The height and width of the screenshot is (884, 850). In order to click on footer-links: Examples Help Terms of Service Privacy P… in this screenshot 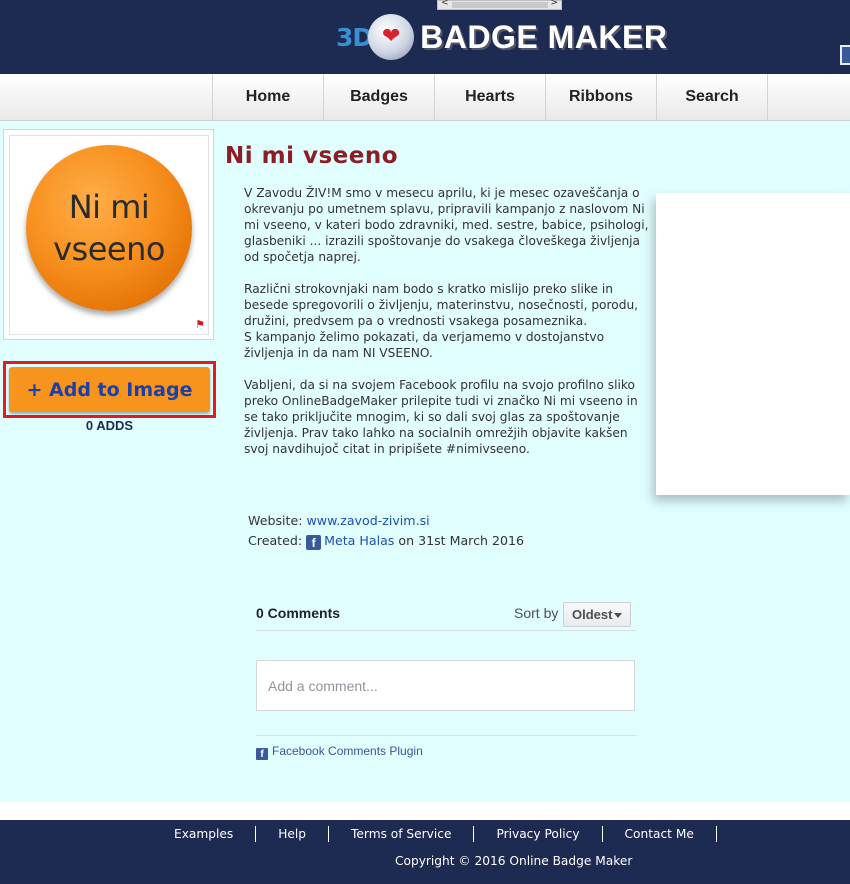, I will do `click(434, 834)`.